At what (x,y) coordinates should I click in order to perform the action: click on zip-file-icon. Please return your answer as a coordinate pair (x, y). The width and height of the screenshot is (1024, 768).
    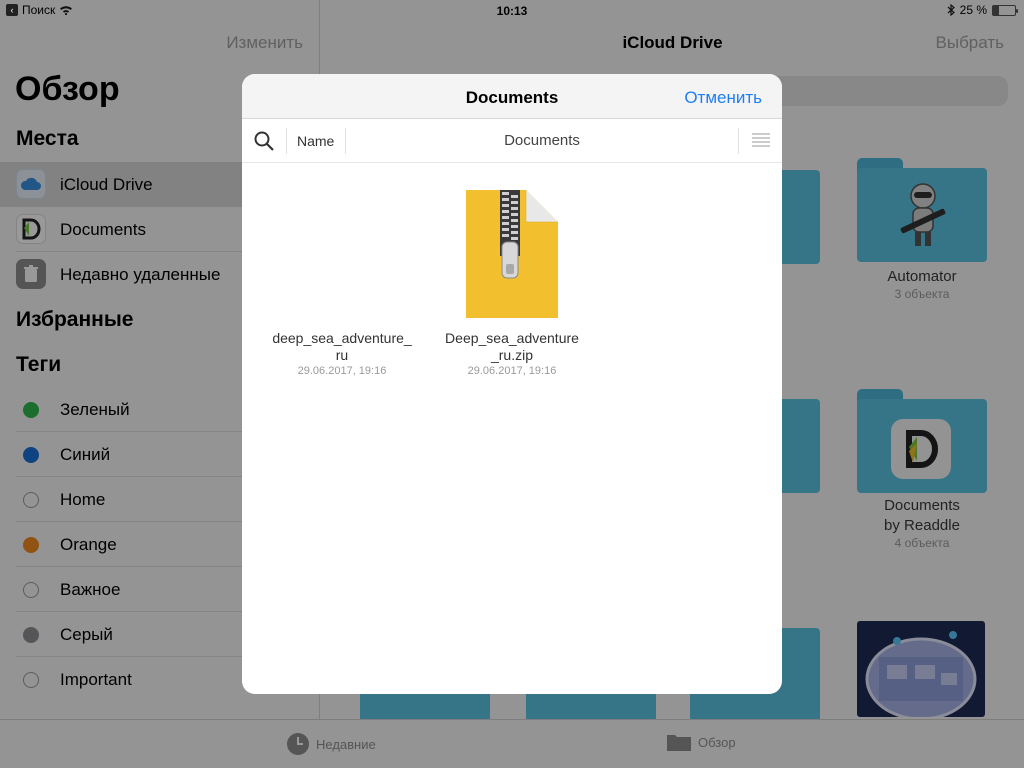
    Looking at the image, I should click on (512, 255).